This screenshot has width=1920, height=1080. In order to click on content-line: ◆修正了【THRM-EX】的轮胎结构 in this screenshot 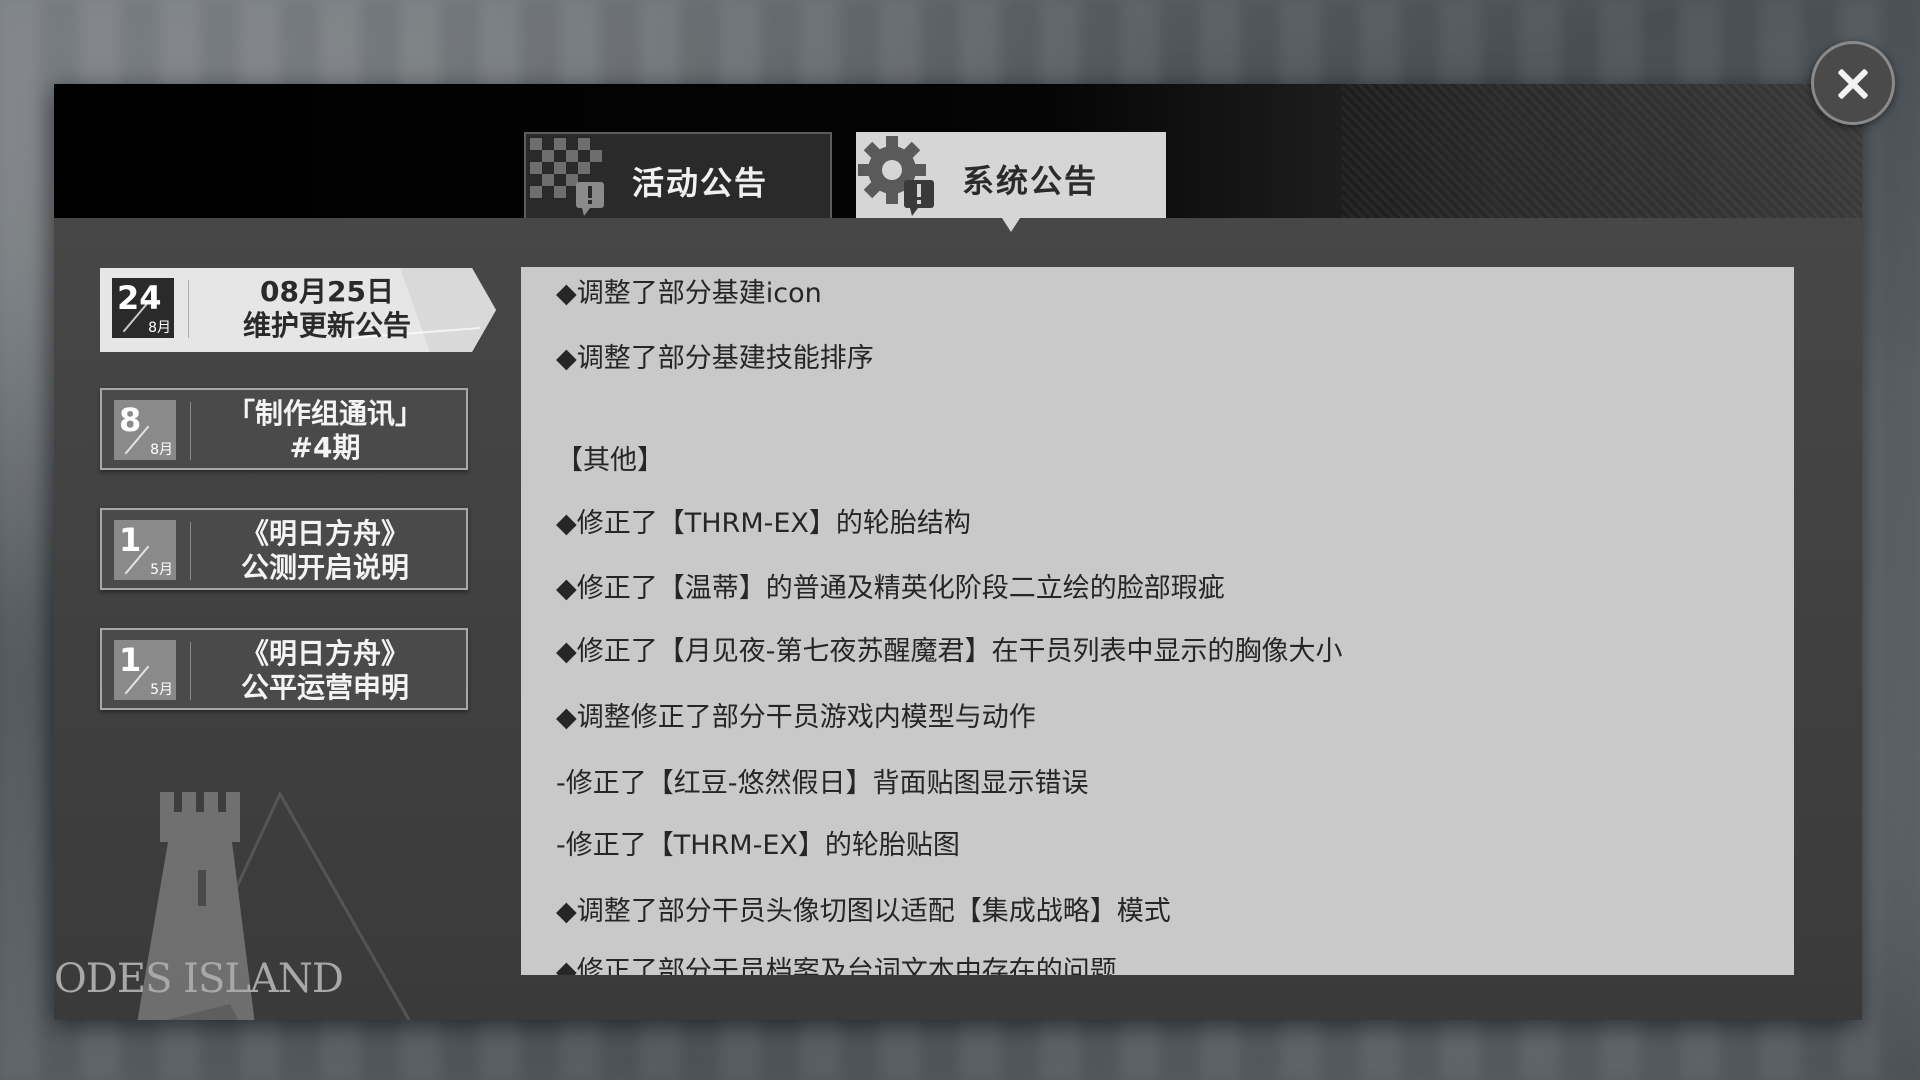, I will do `click(763, 523)`.